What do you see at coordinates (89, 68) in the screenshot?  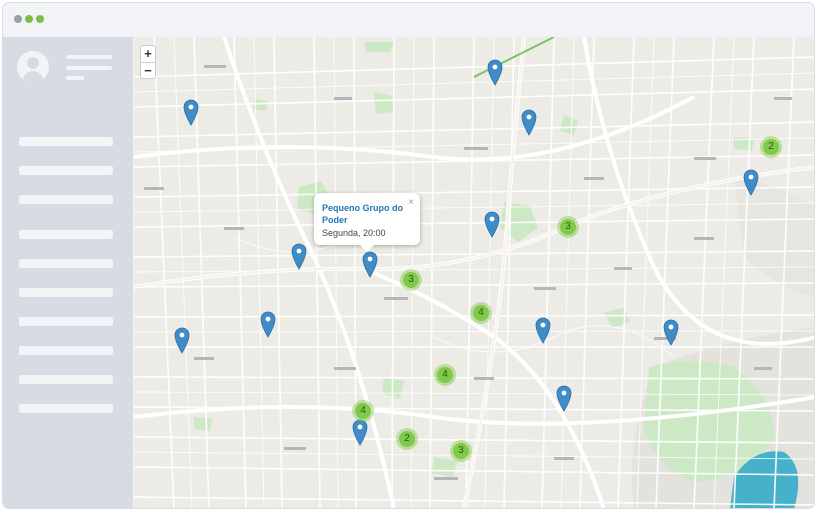 I see `user-detail-placeholder` at bounding box center [89, 68].